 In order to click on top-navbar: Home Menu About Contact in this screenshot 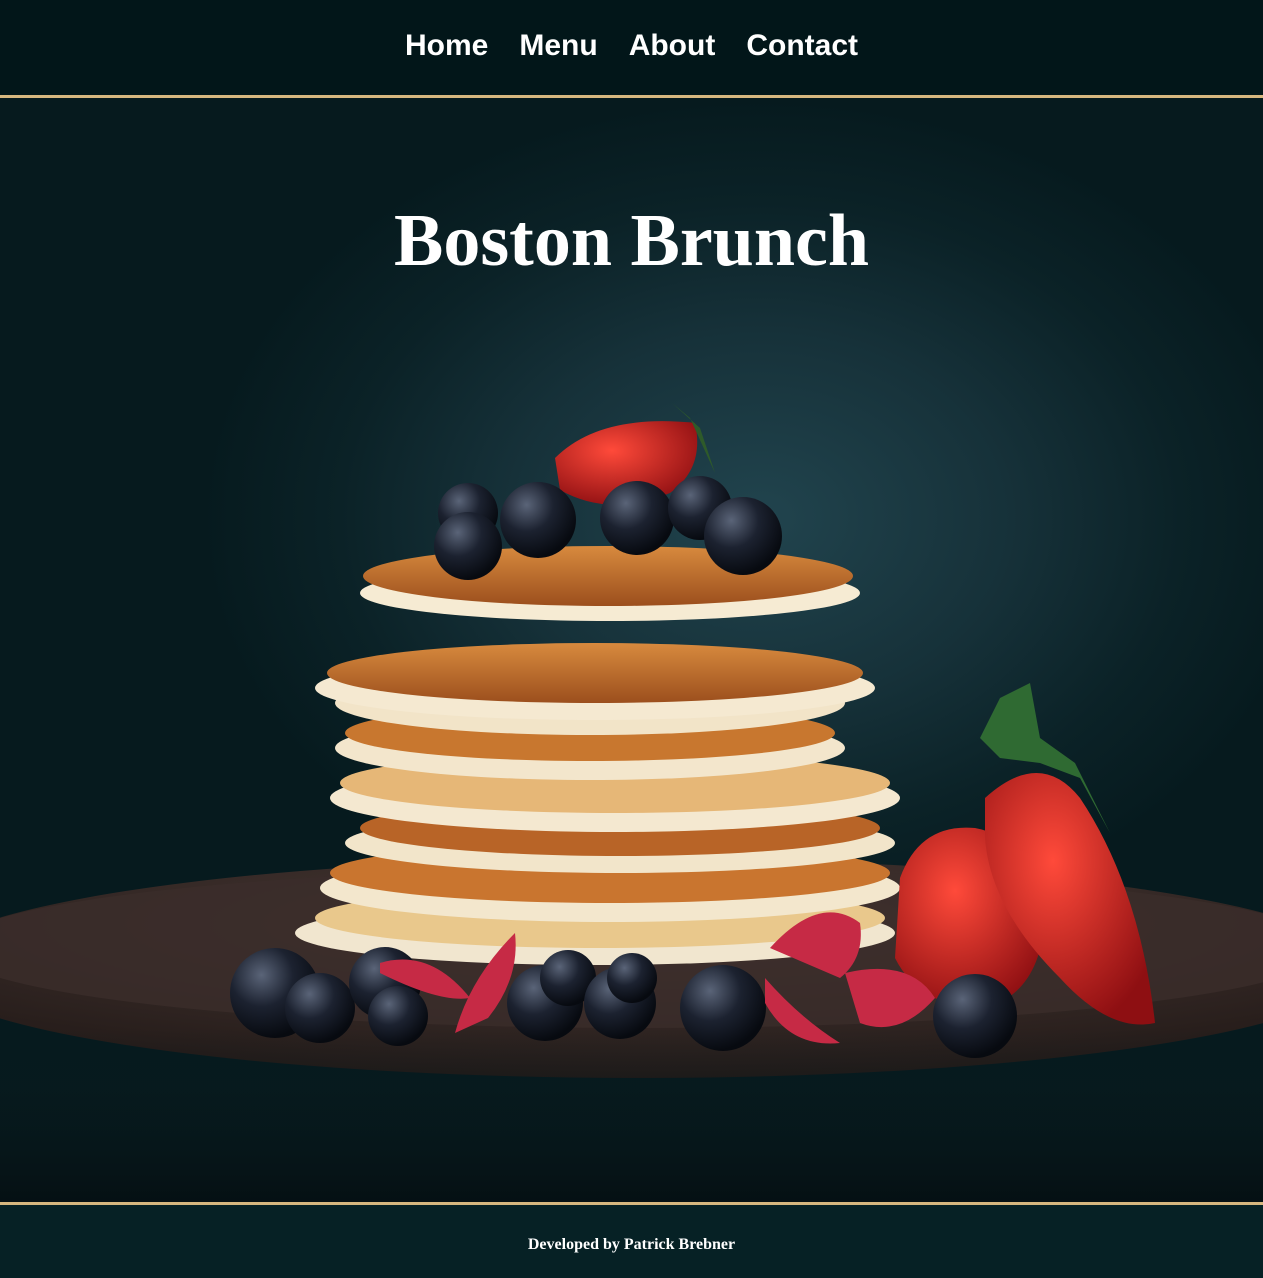, I will do `click(631, 49)`.